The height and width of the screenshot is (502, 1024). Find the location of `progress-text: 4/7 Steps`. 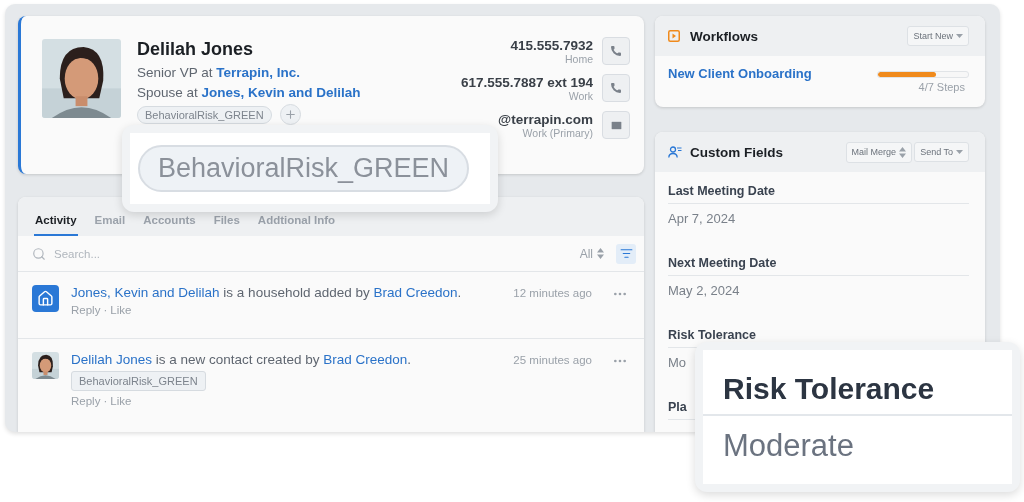

progress-text: 4/7 Steps is located at coordinates (941, 87).